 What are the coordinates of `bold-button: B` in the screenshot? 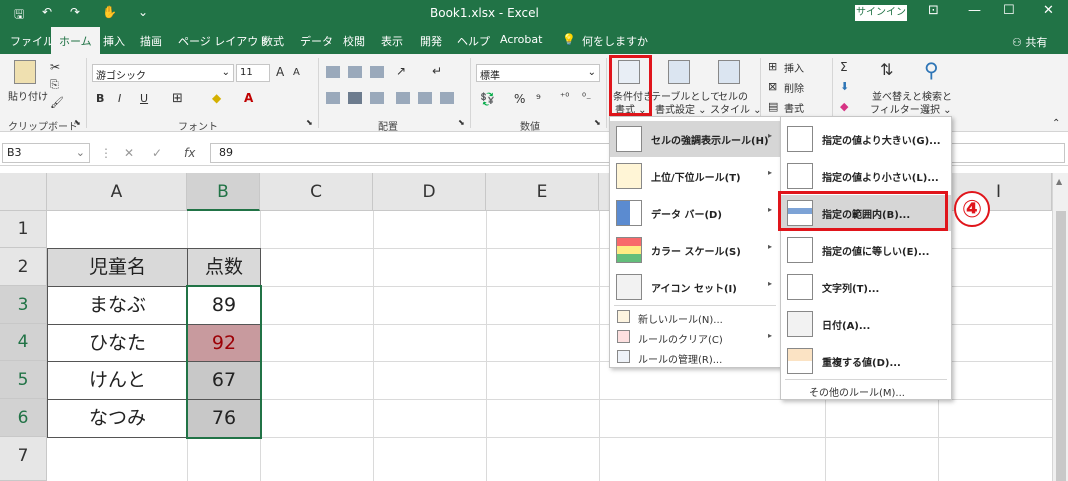 It's located at (100, 98).